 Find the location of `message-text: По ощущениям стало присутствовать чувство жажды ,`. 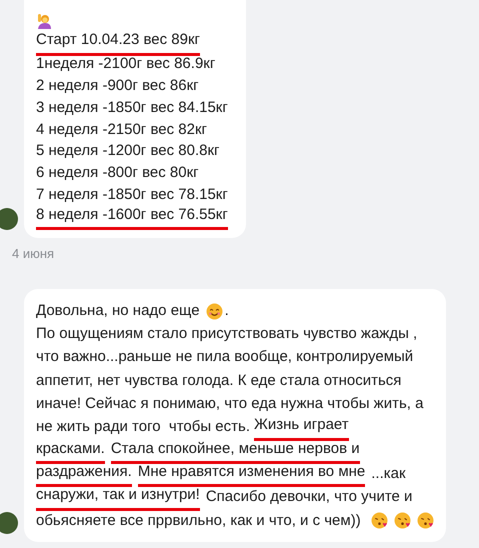

message-text: По ощущениям стало присутствовать чувство жажды , is located at coordinates (227, 334).